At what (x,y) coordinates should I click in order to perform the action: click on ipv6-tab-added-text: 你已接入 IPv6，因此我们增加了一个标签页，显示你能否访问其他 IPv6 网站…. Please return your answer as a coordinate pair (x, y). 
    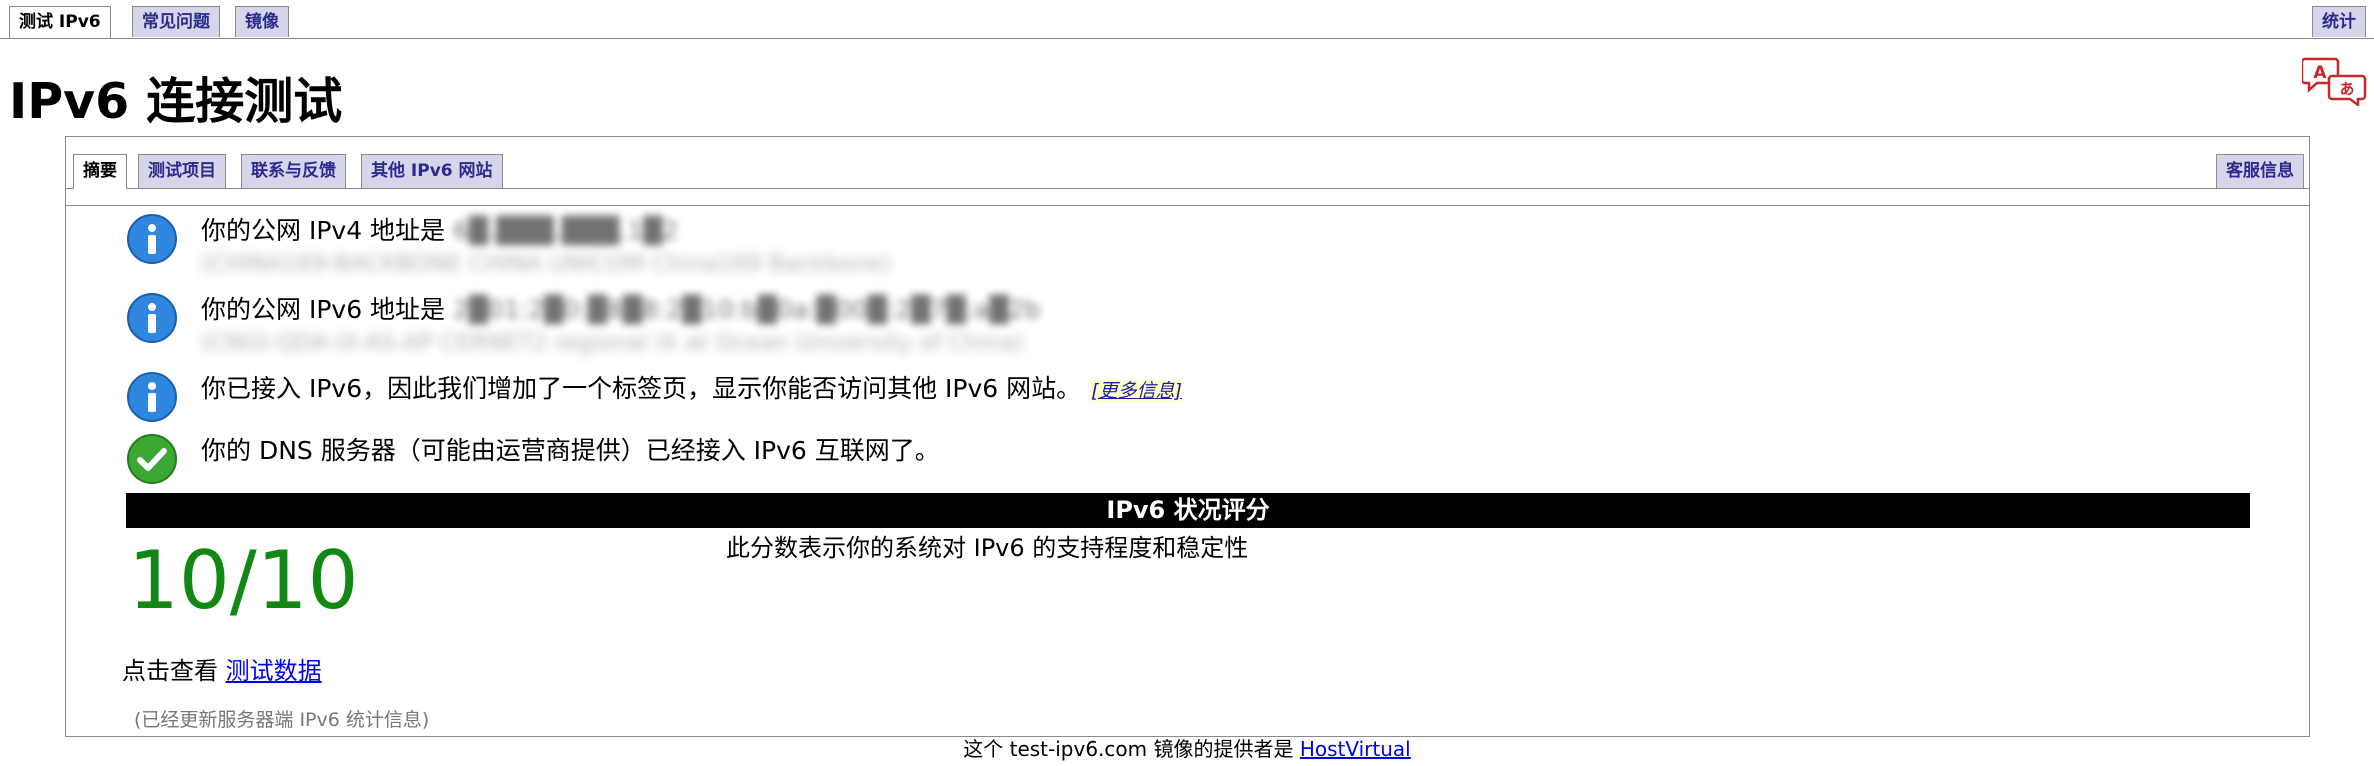
    Looking at the image, I should click on (691, 390).